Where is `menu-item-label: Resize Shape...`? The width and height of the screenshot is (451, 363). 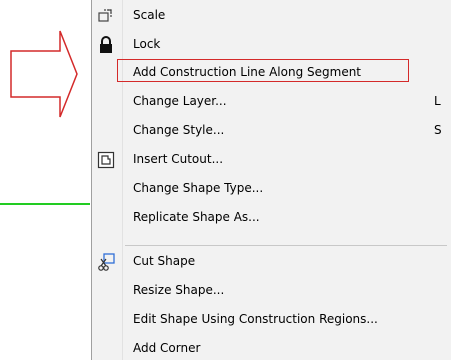 menu-item-label: Resize Shape... is located at coordinates (179, 290).